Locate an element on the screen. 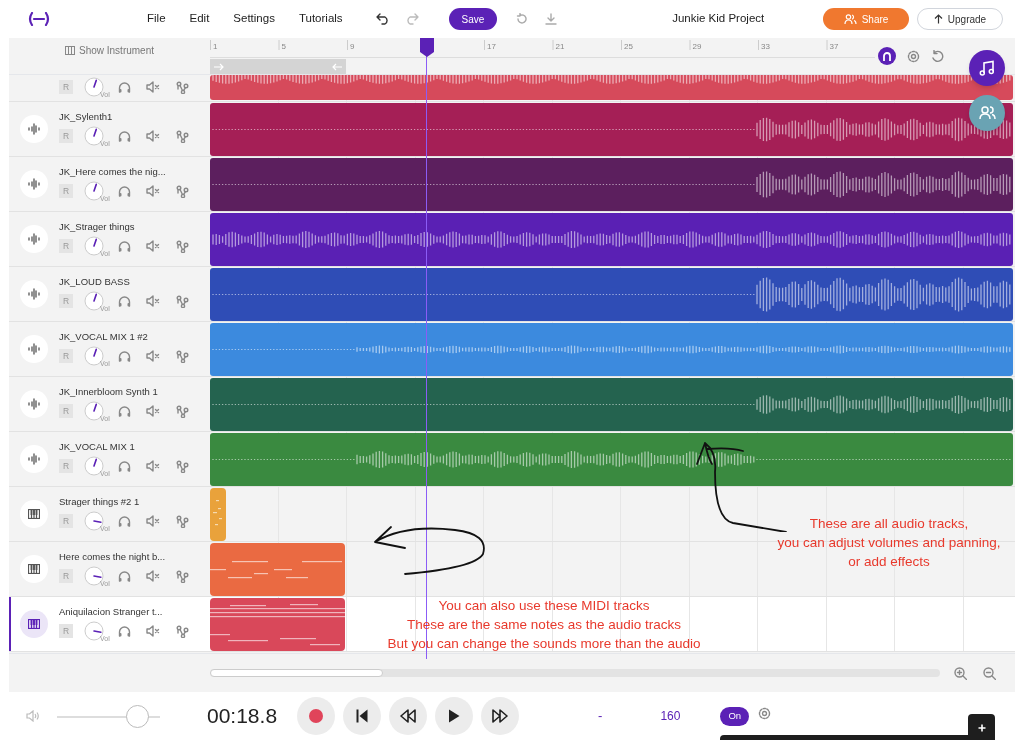  save-button: Save is located at coordinates (473, 19).